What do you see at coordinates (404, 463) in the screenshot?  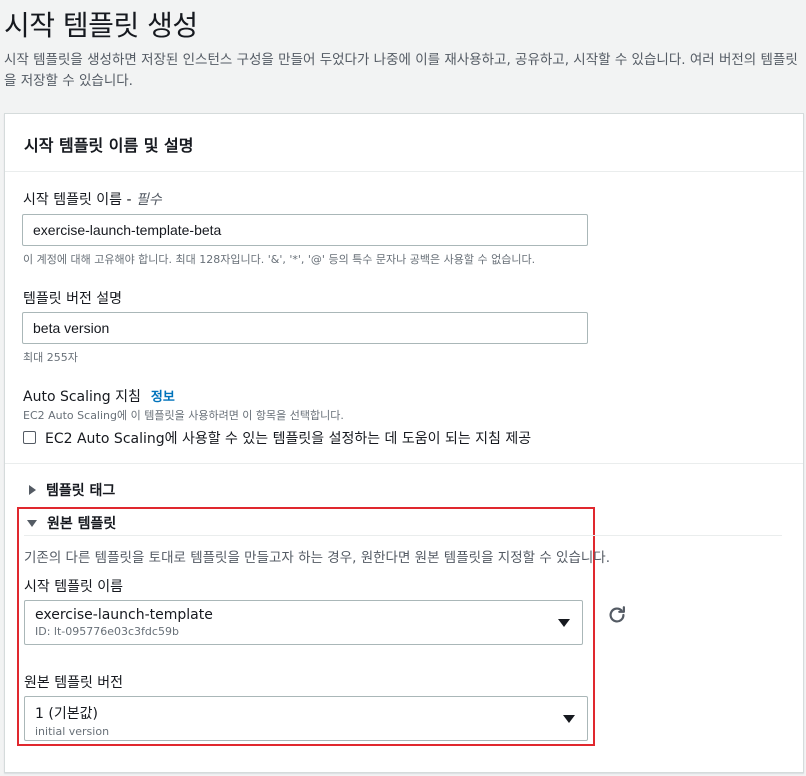 I see `section-divider` at bounding box center [404, 463].